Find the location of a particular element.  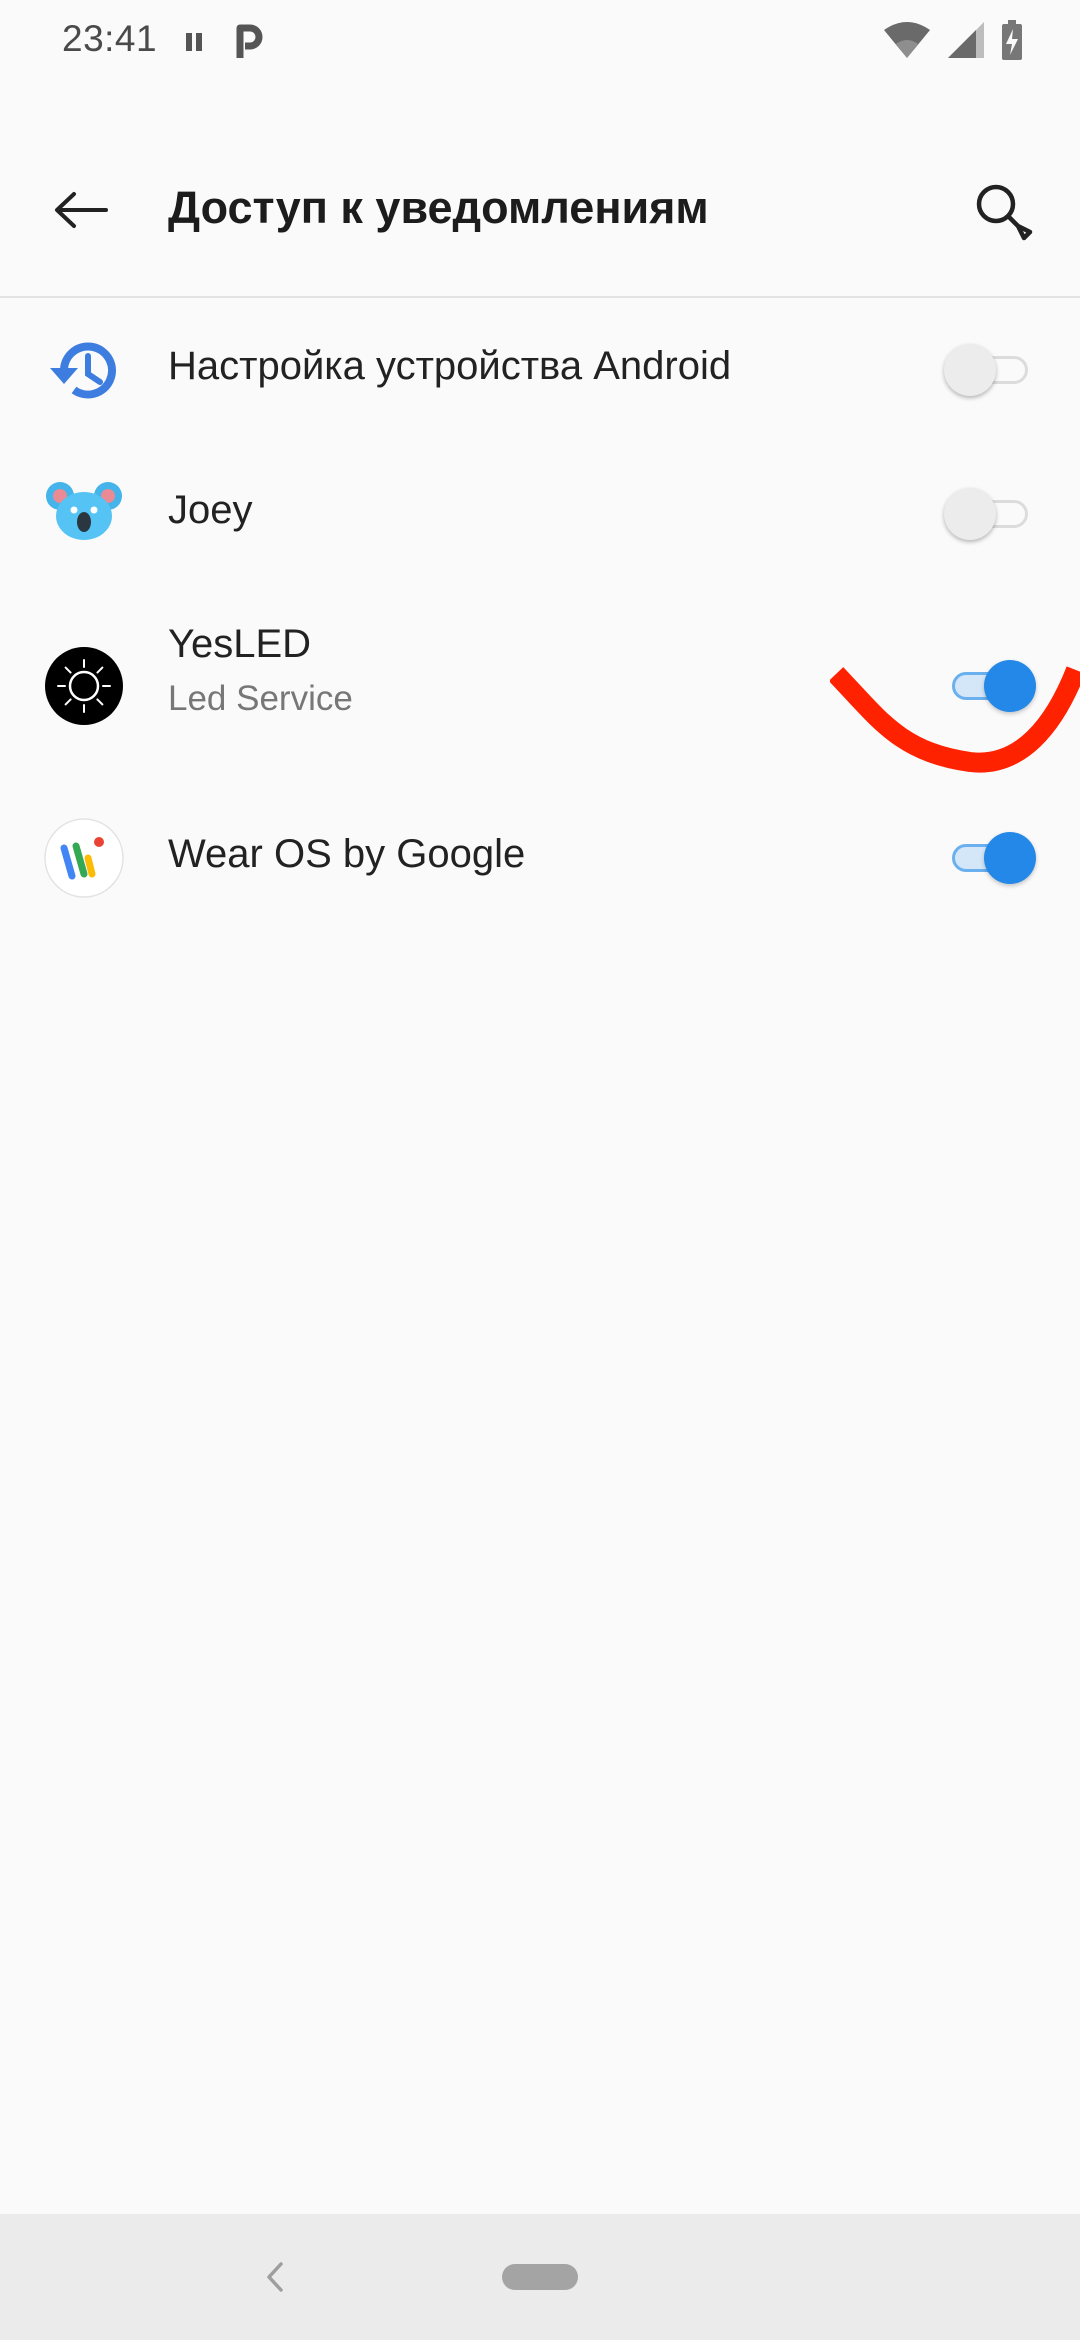

app-bar: Доступ к уведомлениям is located at coordinates (540, 204).